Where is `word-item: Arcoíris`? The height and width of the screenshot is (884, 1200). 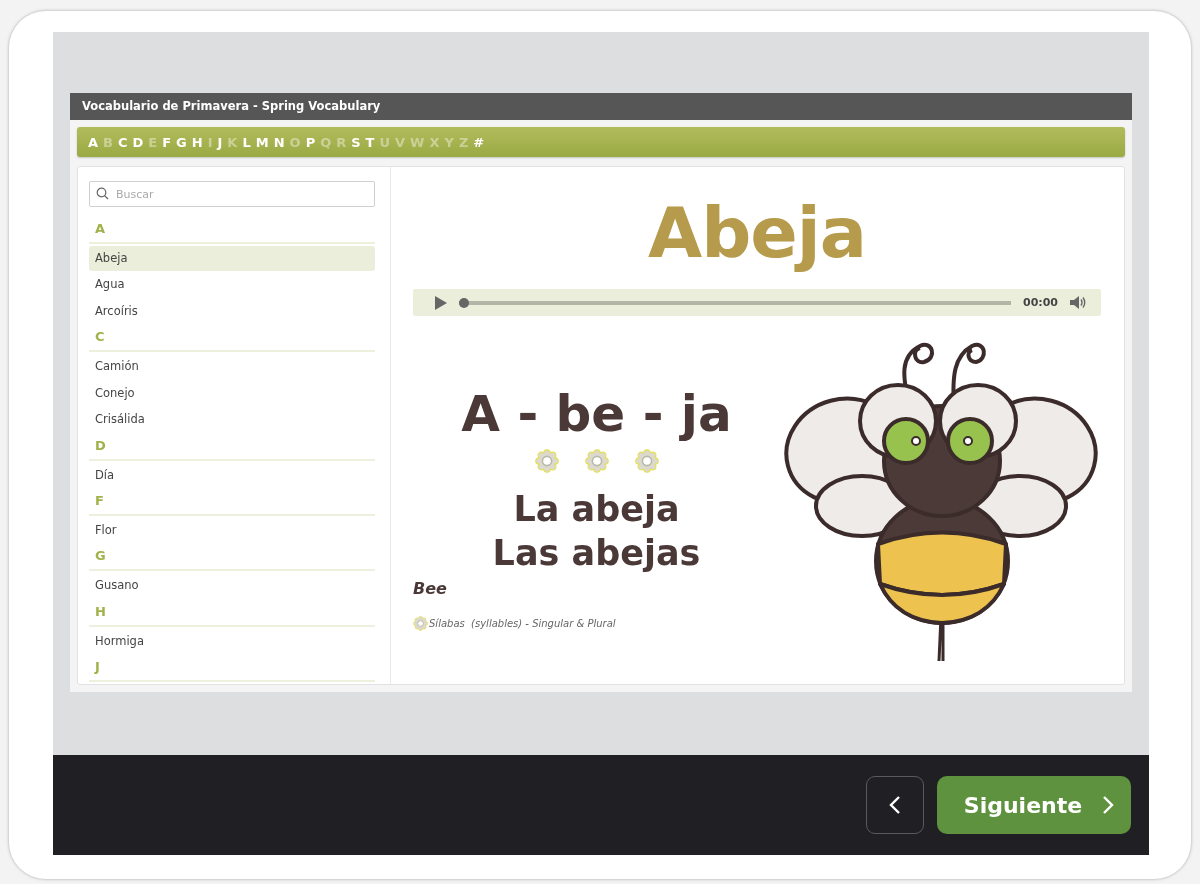
word-item: Arcoíris is located at coordinates (232, 311).